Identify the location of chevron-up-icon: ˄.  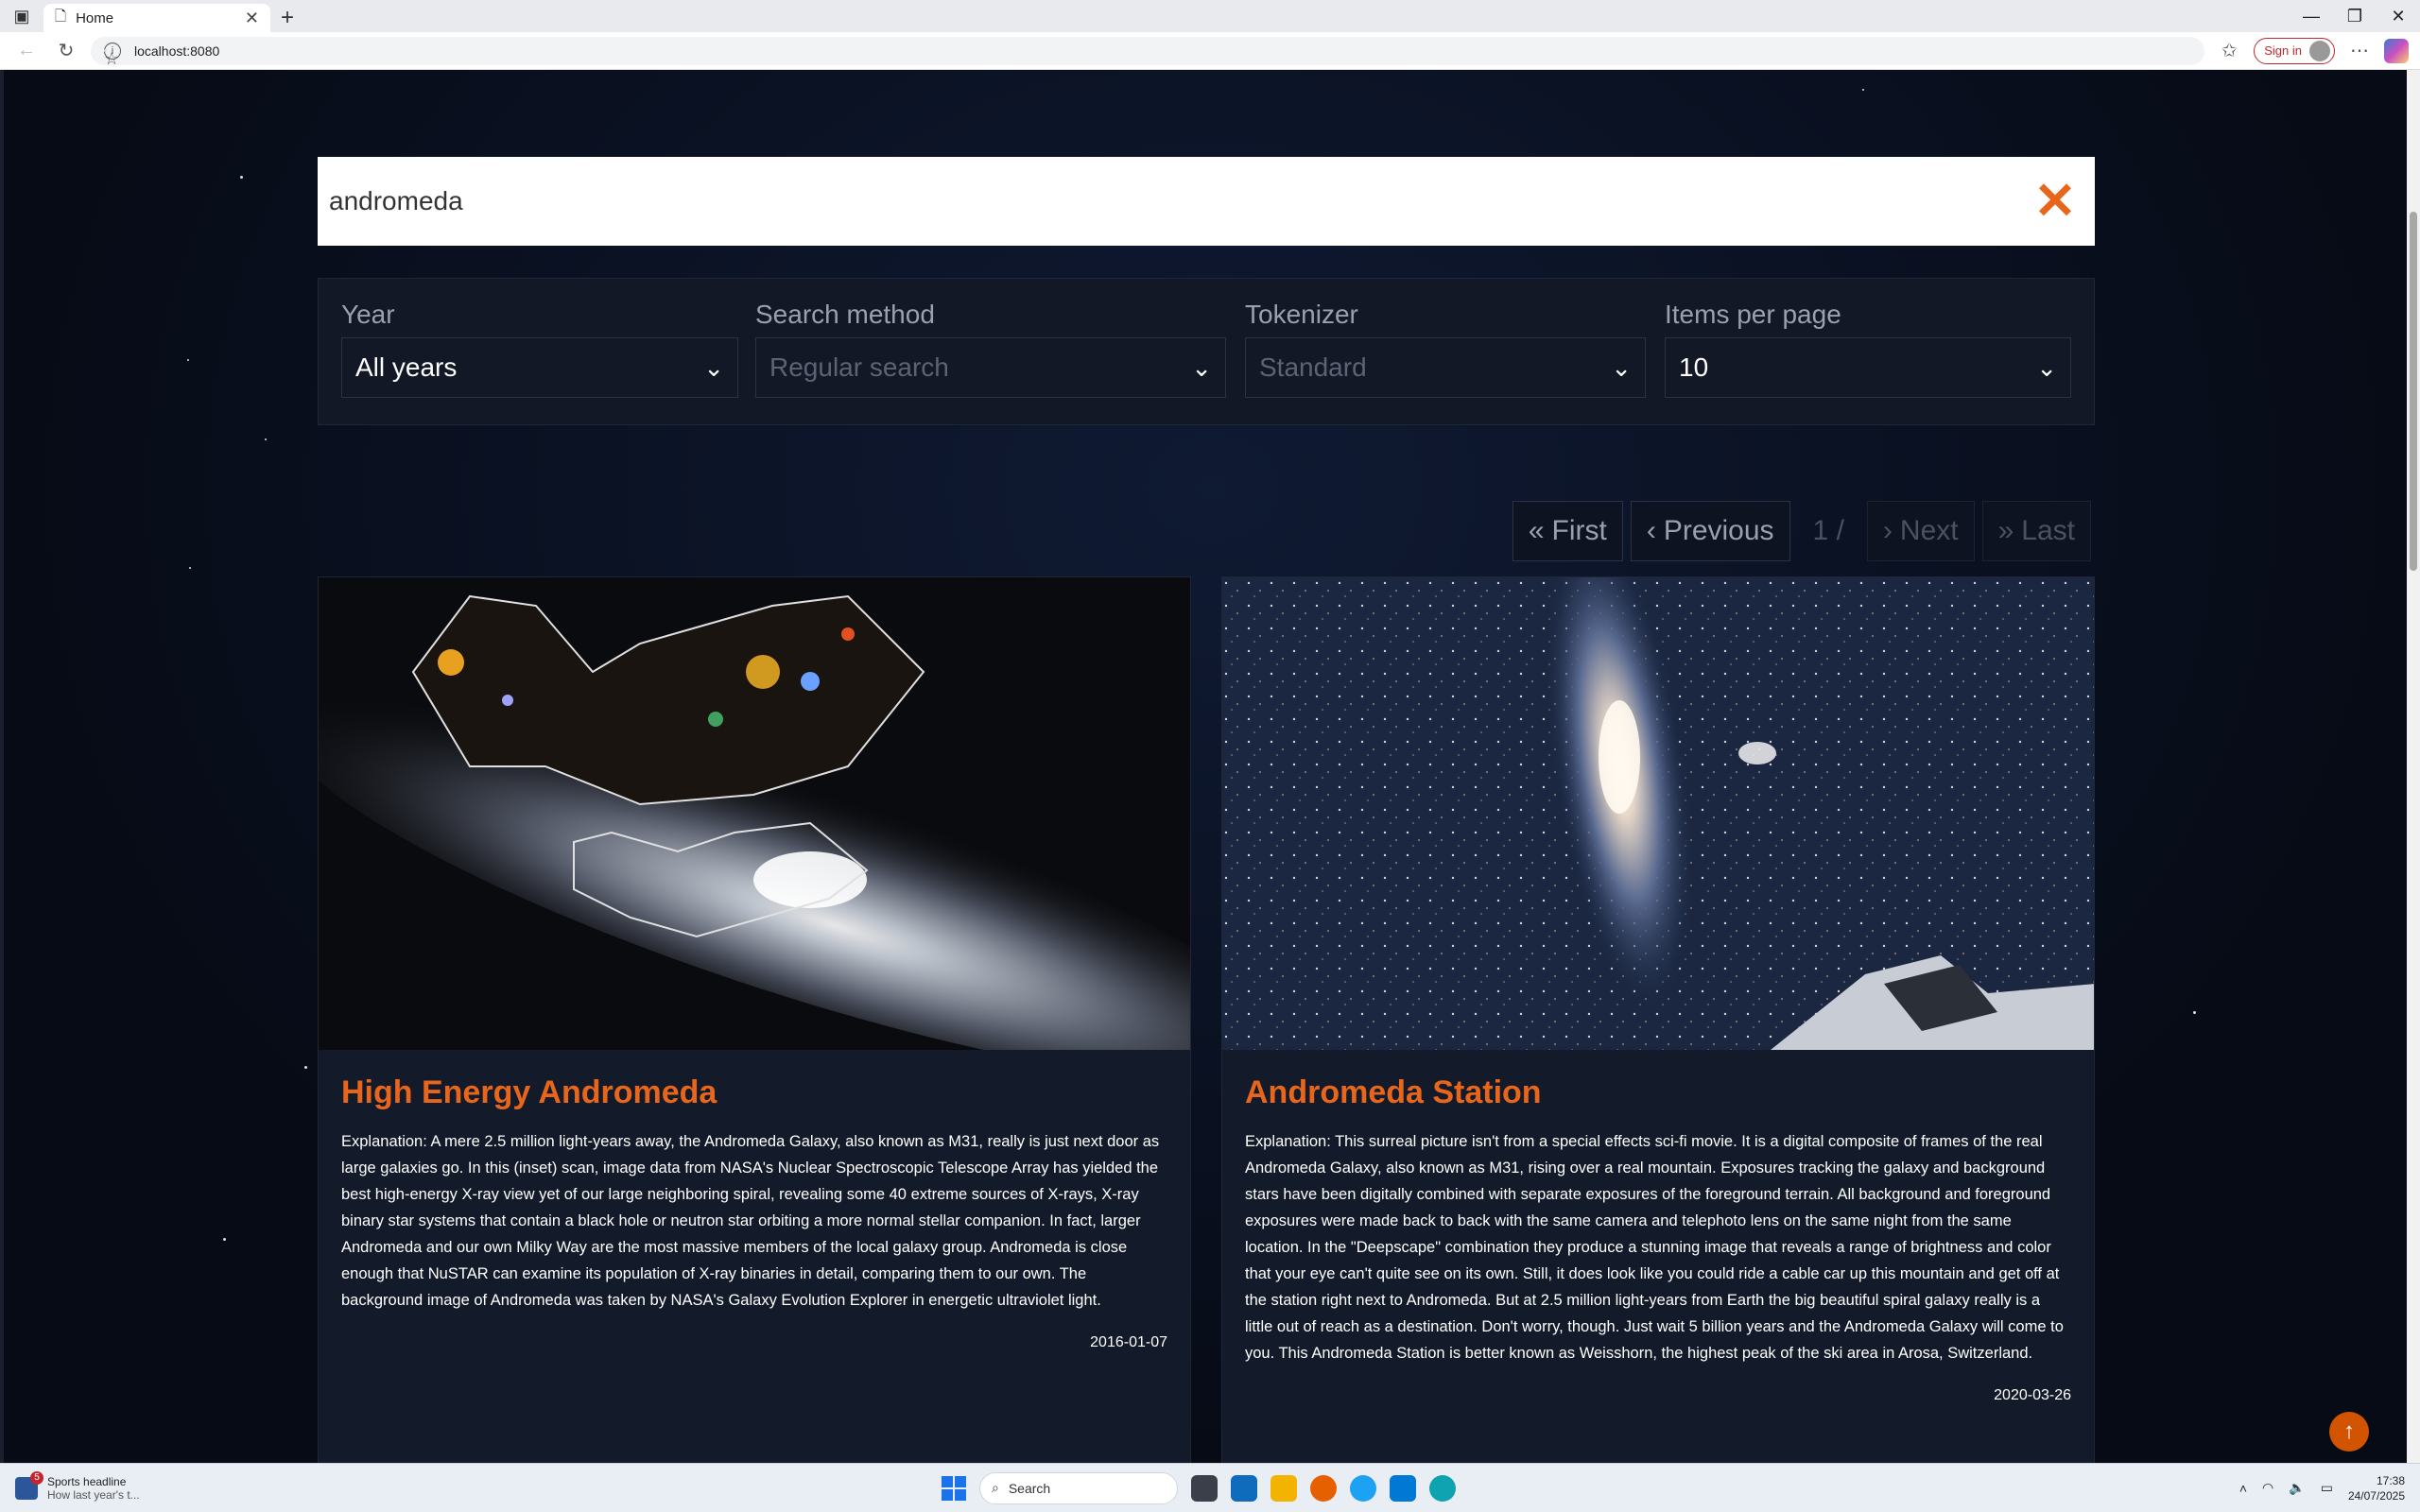
(2243, 1488).